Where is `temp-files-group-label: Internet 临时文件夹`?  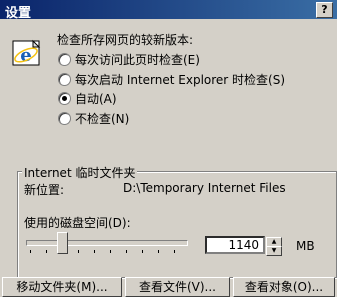 temp-files-group-label: Internet 临时文件夹 is located at coordinates (80, 172).